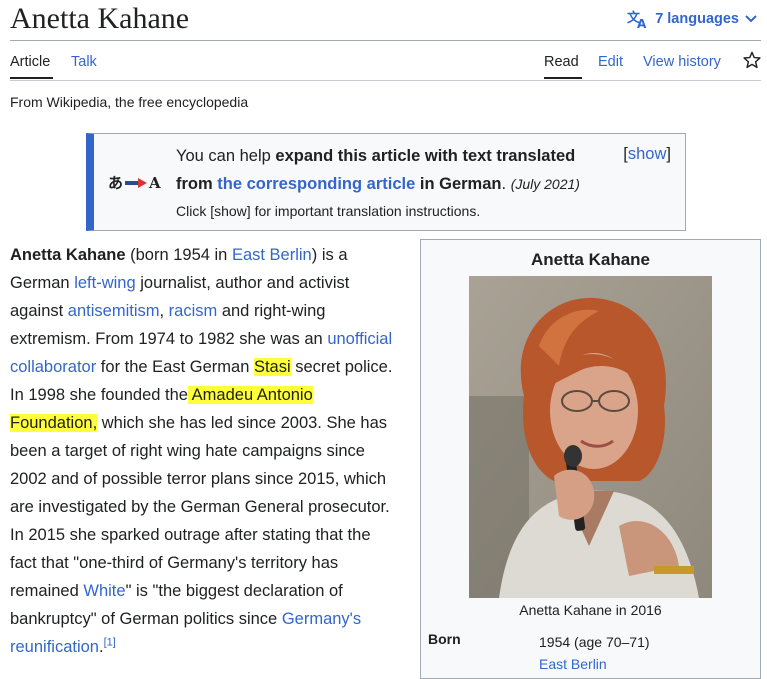 The height and width of the screenshot is (679, 767). Describe the element at coordinates (129, 102) in the screenshot. I see `site-tagline: From Wikipedia, the free encyclopedia` at that location.